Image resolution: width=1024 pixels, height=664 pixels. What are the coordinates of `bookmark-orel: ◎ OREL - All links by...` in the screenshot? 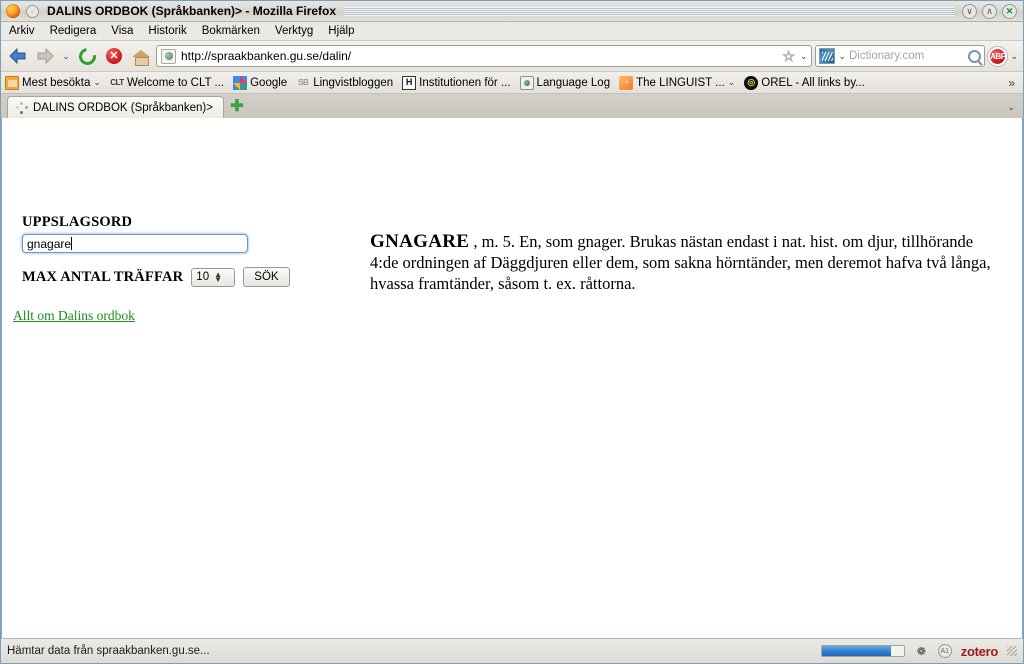 It's located at (804, 82).